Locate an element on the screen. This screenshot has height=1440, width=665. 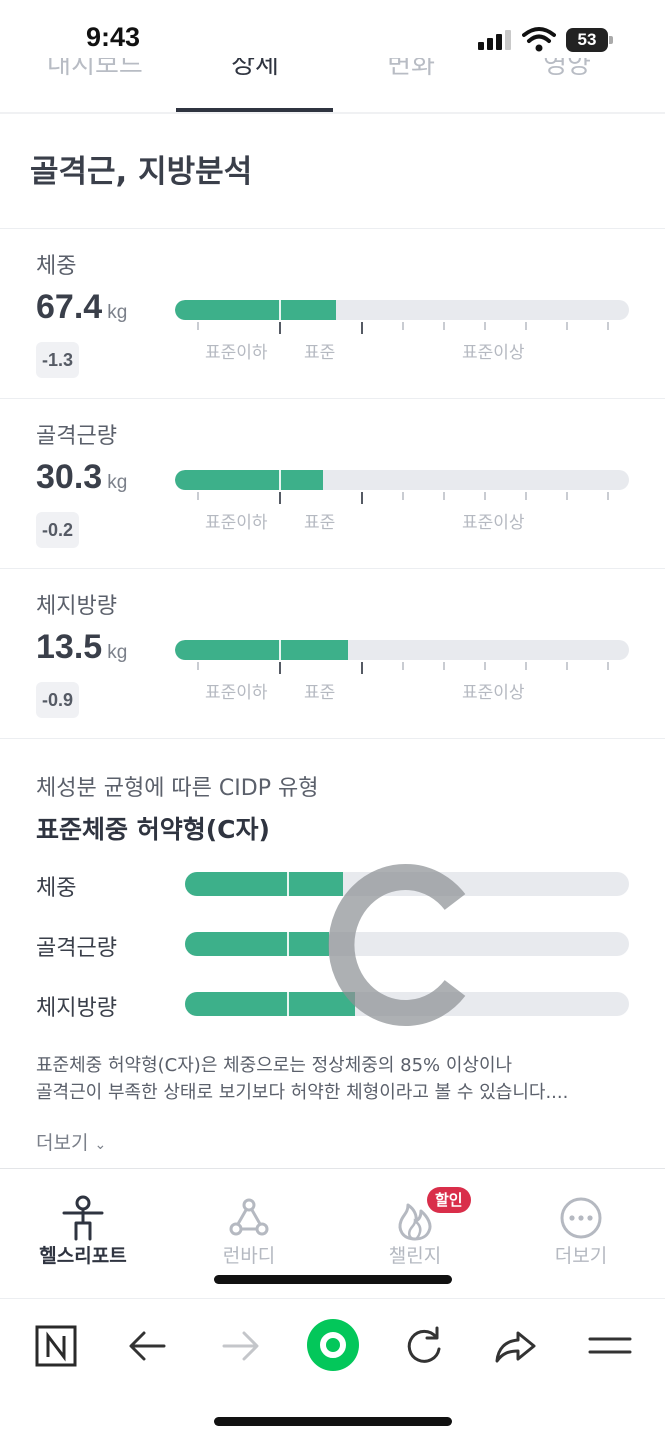
app-bottom-nav: 헬스리포트 런바디 챌린지 할인 더보기 is located at coordinates (332, 1233).